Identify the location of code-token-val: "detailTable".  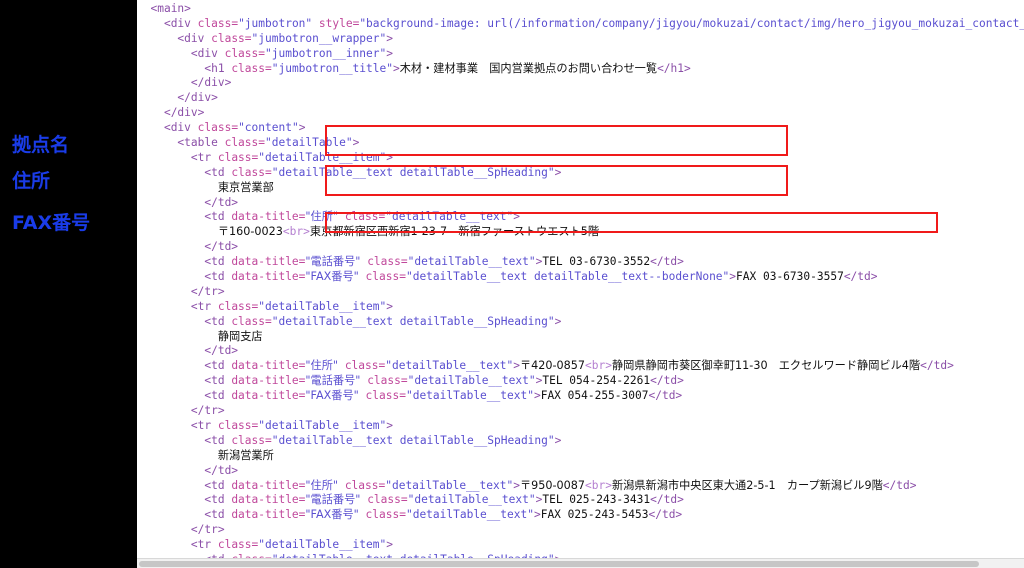
(309, 143).